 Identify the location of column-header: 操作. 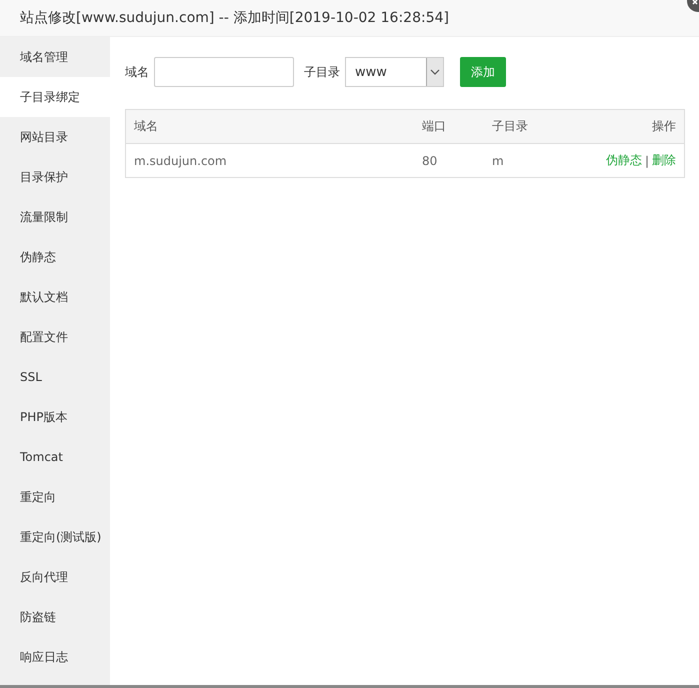
(663, 126).